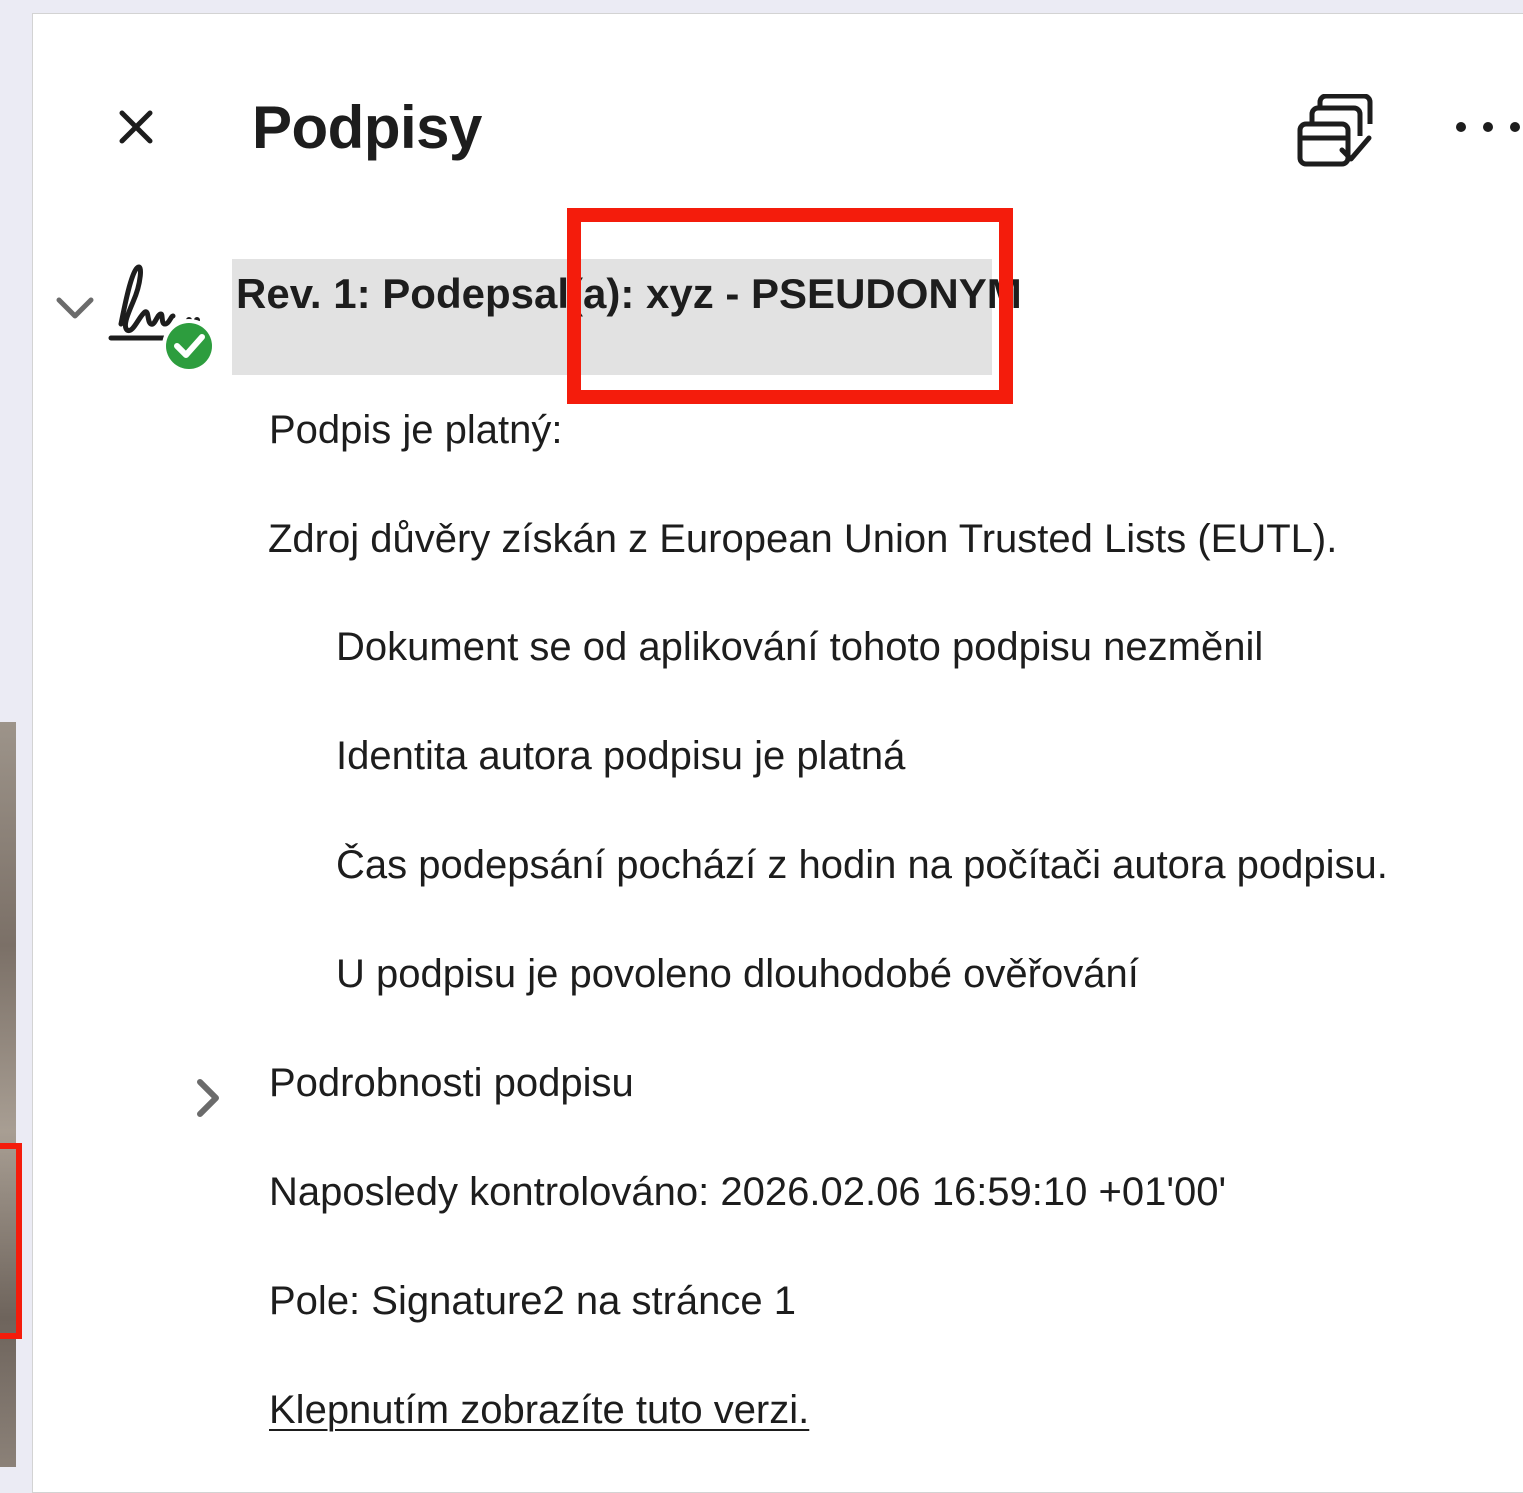 This screenshot has width=1523, height=1493. I want to click on chevron-down-icon, so click(75, 308).